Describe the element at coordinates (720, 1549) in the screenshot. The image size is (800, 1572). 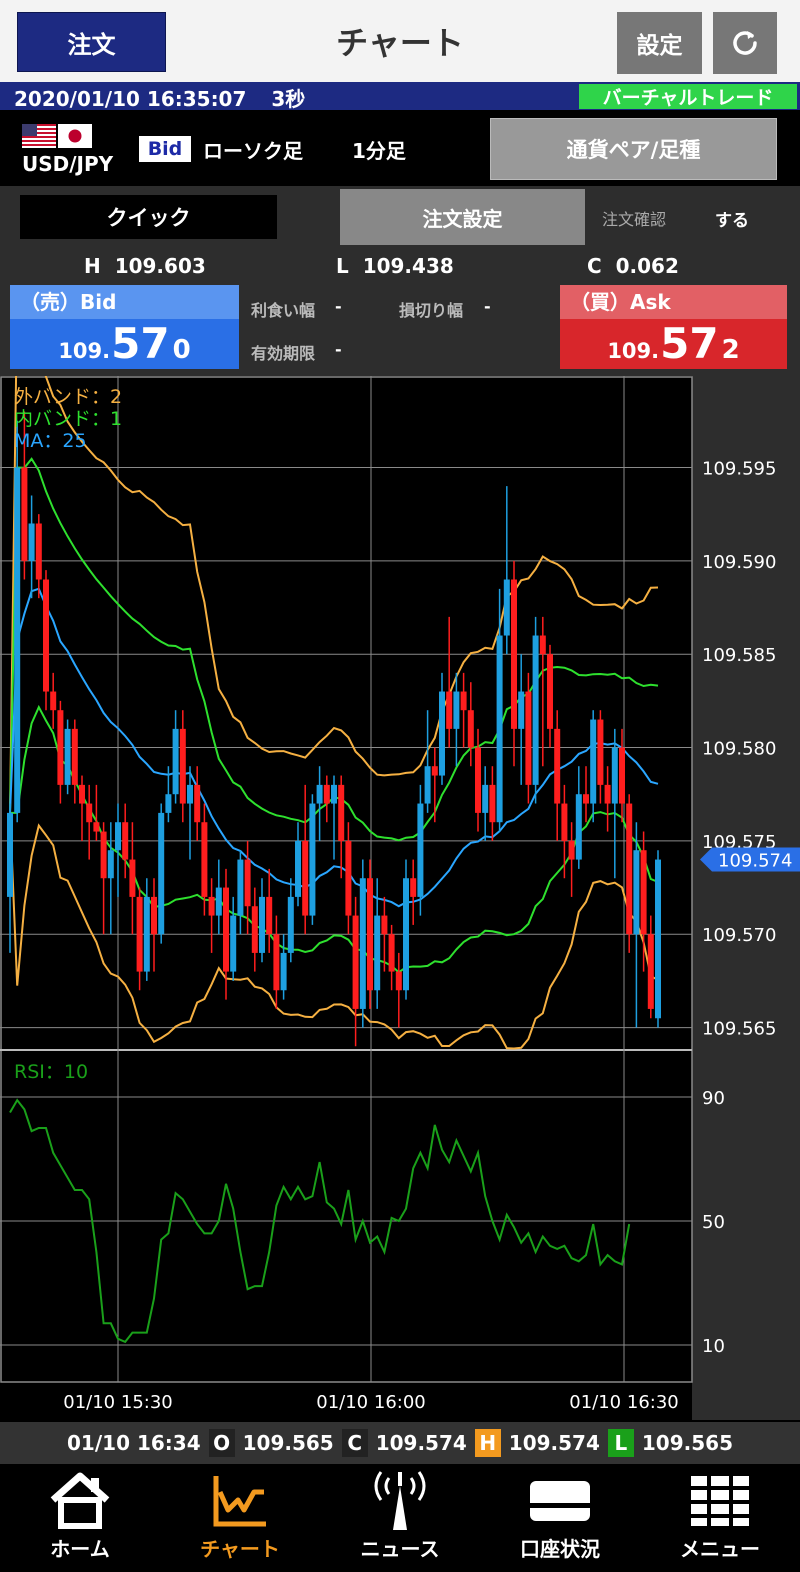
I see `nav-label-menu: メニュー` at that location.